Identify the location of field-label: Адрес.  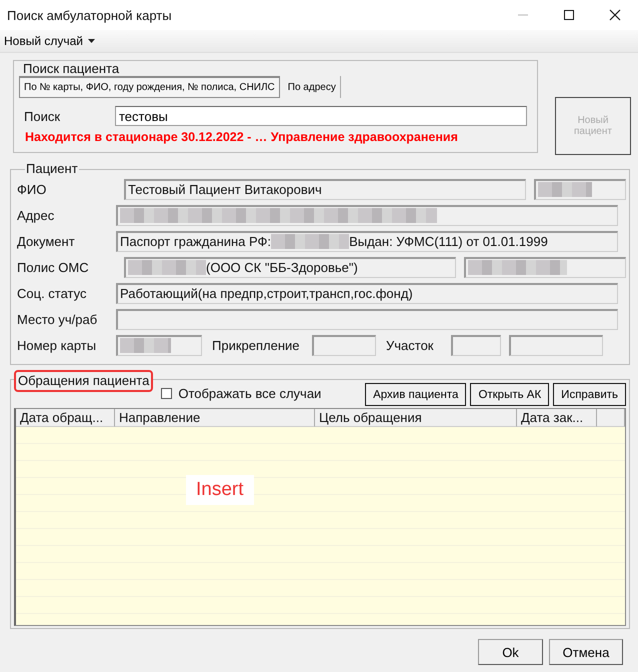
(36, 215).